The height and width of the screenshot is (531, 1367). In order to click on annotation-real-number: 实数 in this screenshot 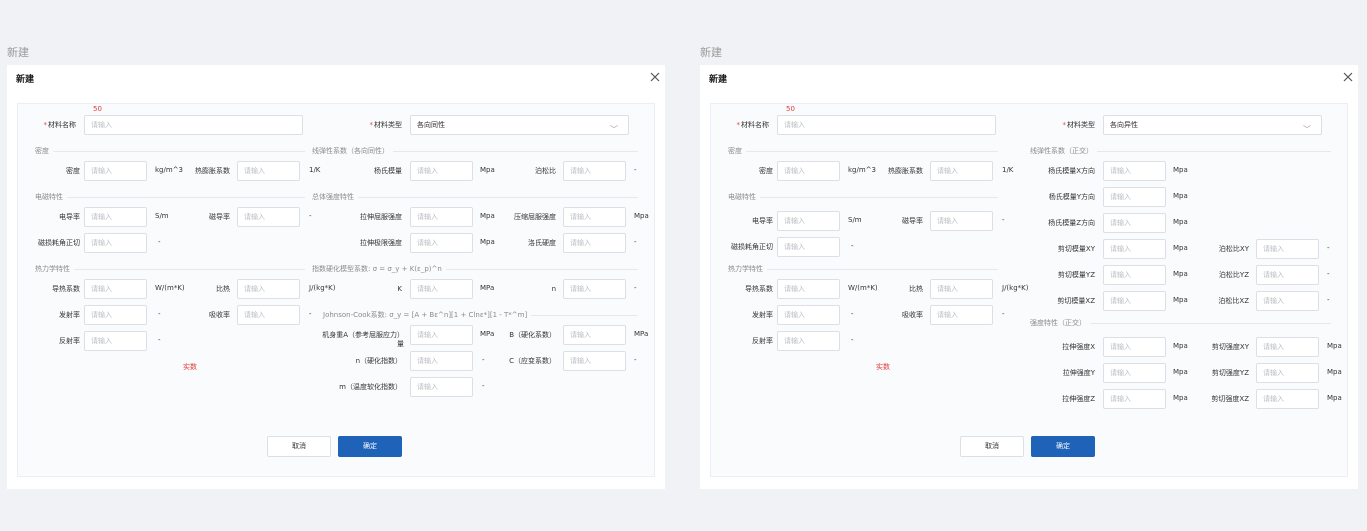, I will do `click(883, 367)`.